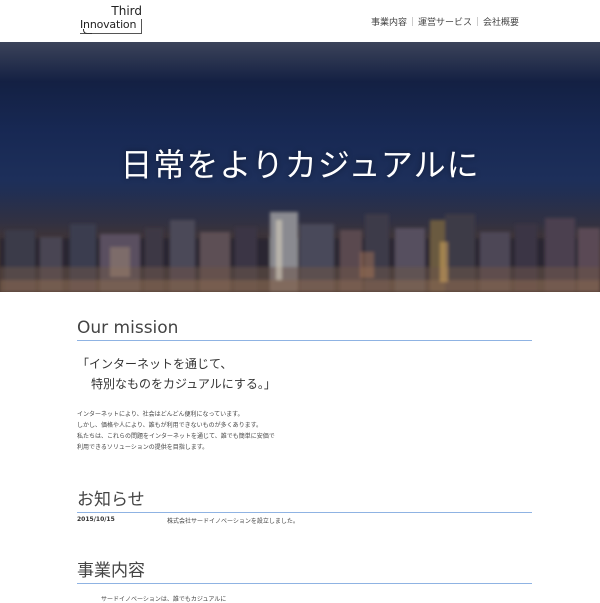 The height and width of the screenshot is (603, 600). Describe the element at coordinates (126, 11) in the screenshot. I see `logo-text-third: Third` at that location.